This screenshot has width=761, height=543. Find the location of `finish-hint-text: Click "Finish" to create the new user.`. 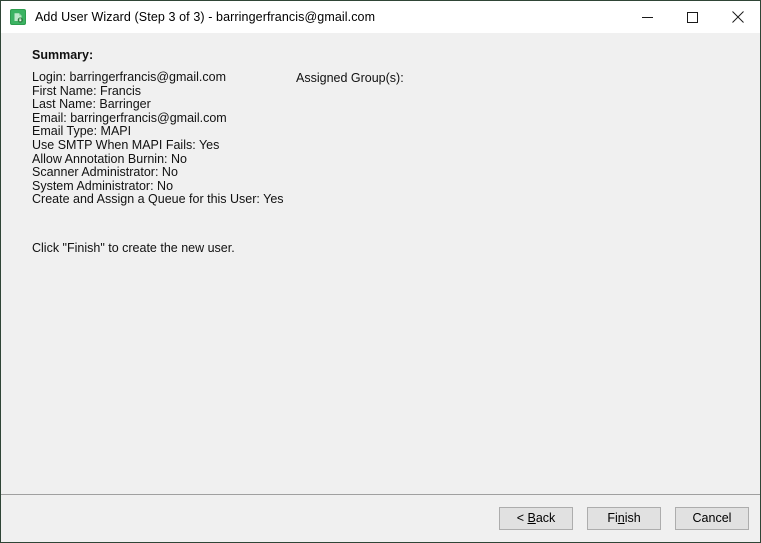

finish-hint-text: Click "Finish" to create the new user. is located at coordinates (133, 248).